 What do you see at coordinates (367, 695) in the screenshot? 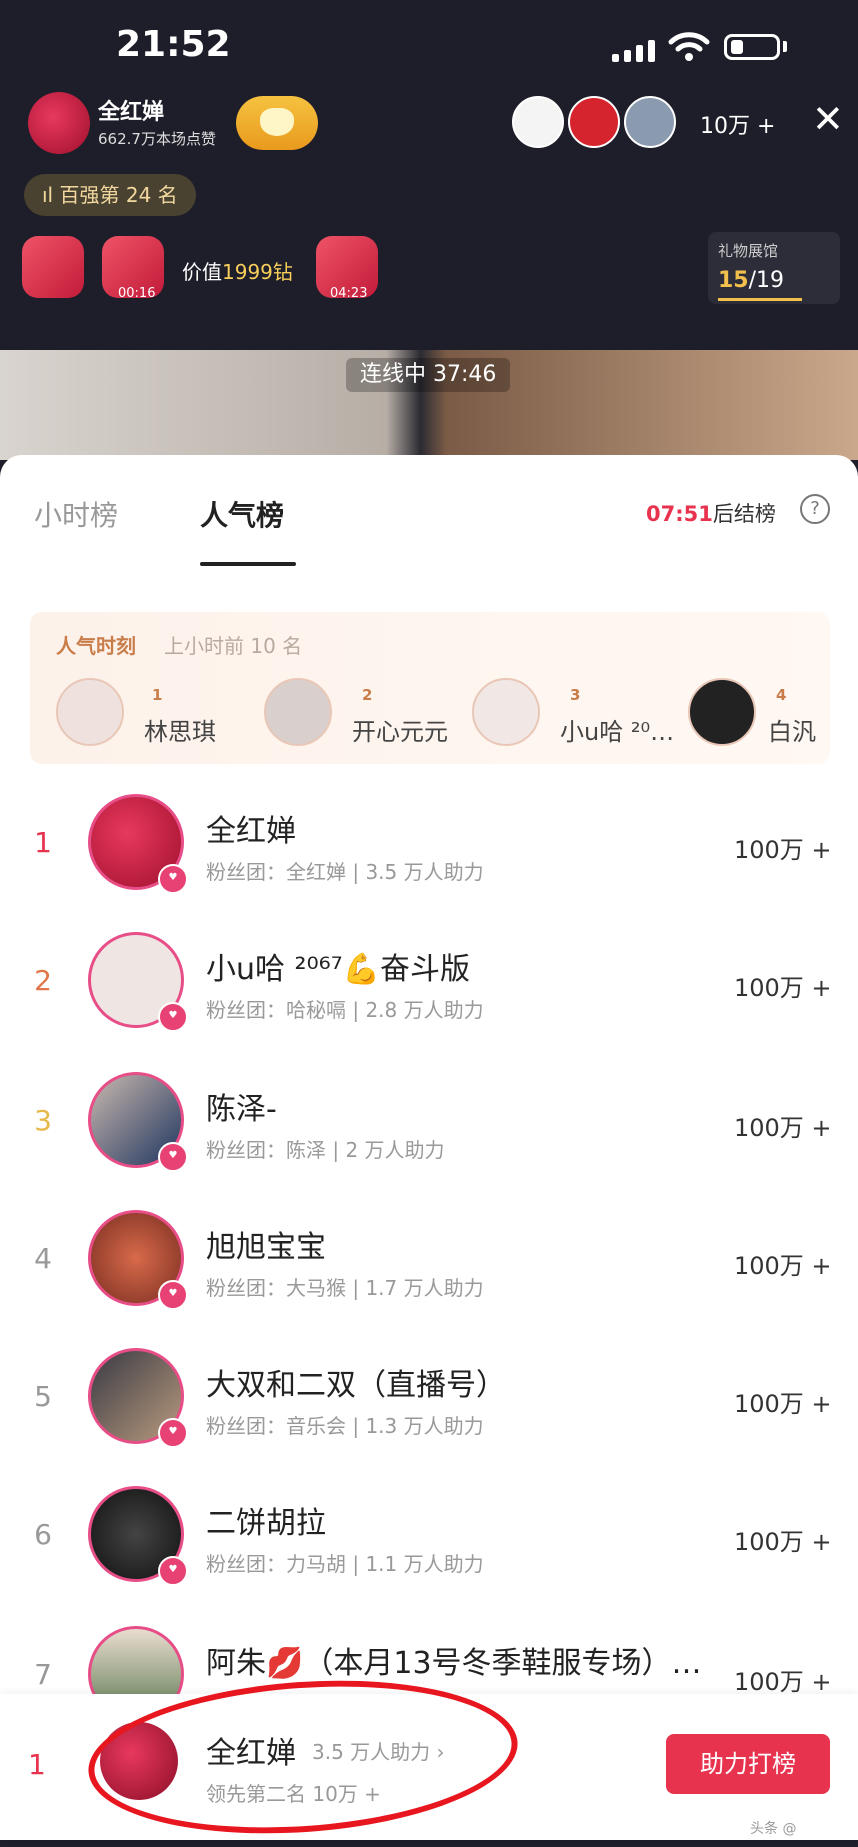
I see `moment-rank: 2` at bounding box center [367, 695].